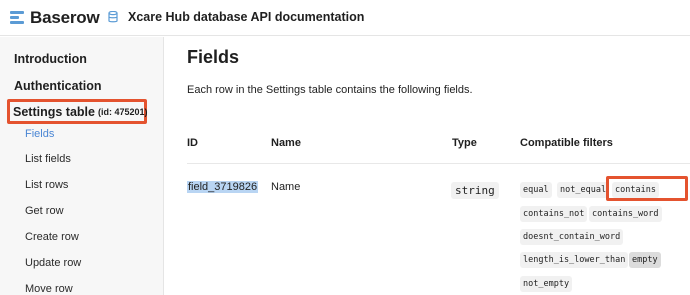 This screenshot has height=295, width=690. Describe the element at coordinates (17, 18) in the screenshot. I see `baserow-logo-icon` at that location.